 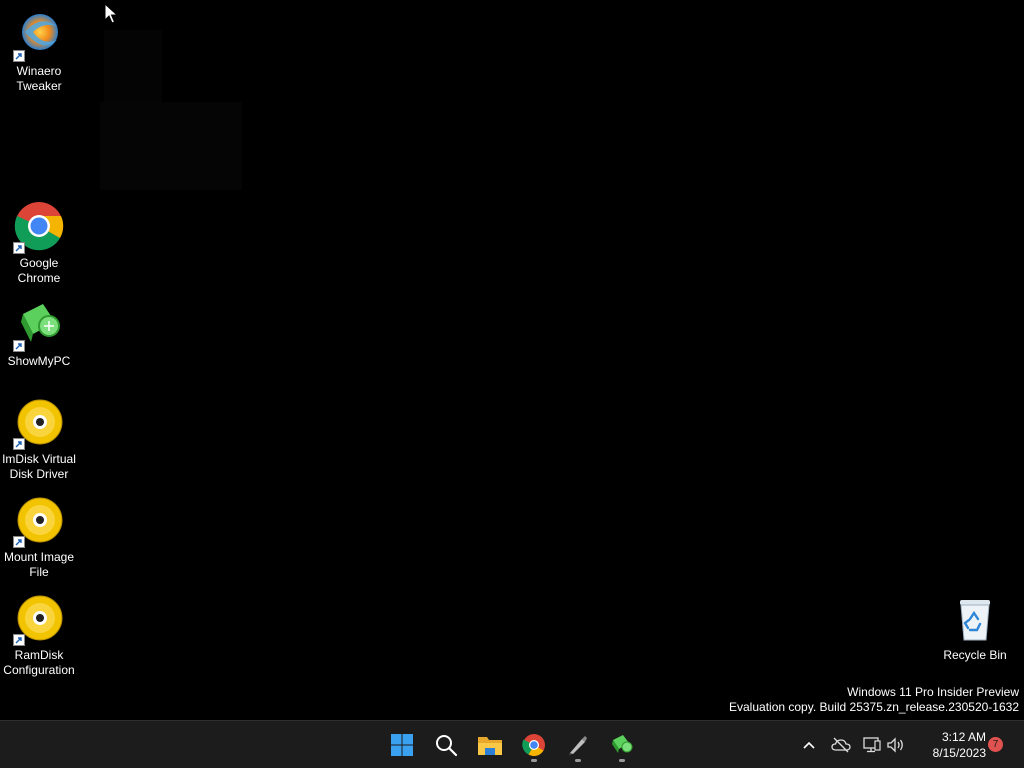 What do you see at coordinates (959, 753) in the screenshot?
I see `clock-date: 8/15/2023` at bounding box center [959, 753].